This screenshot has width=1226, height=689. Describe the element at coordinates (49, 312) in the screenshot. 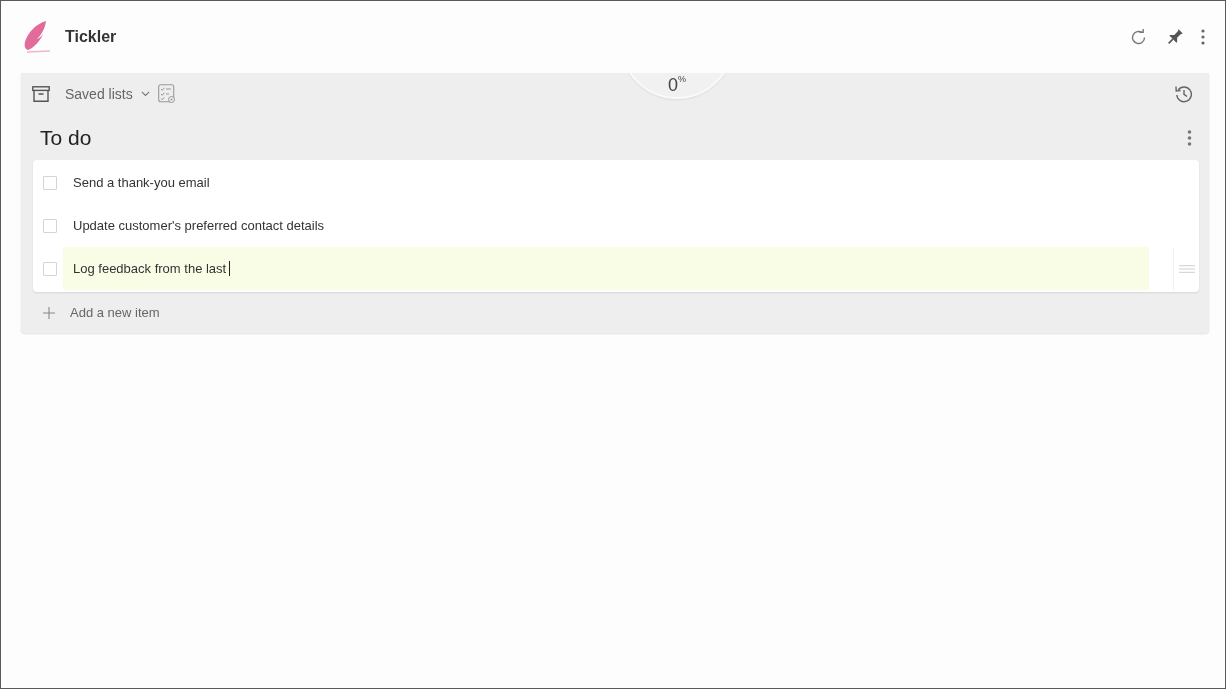

I see `plus-icon` at that location.